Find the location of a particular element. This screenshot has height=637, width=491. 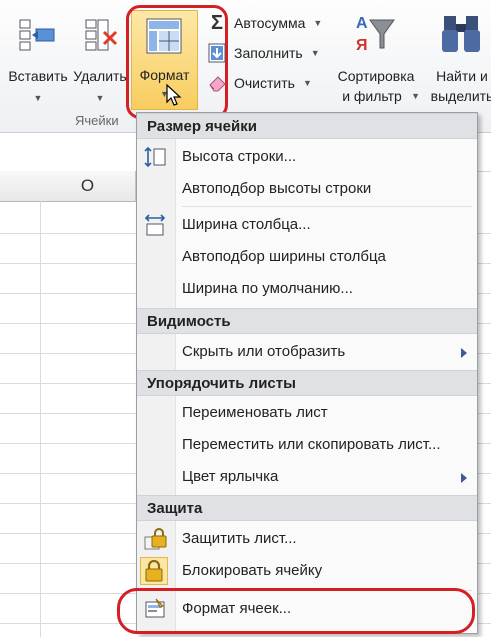

menu-item-autofit-column: Автоподбор ширины столбца is located at coordinates (307, 257).